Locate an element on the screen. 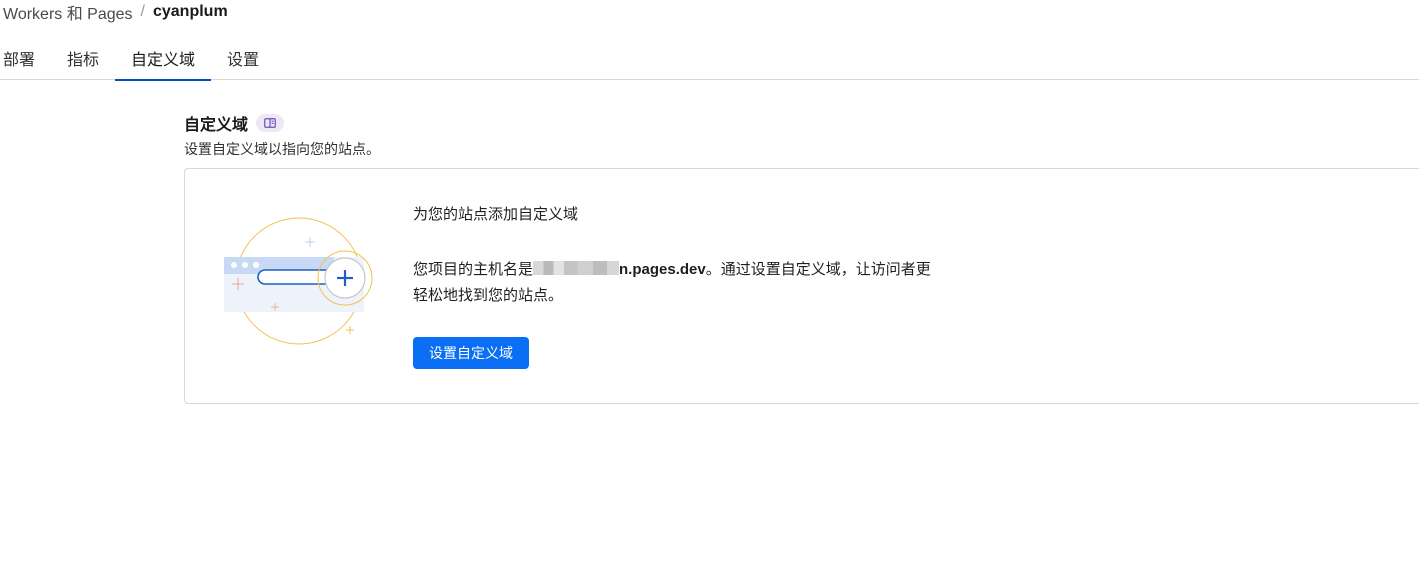 This screenshot has width=1419, height=569. set-up-custom-domain-button: 设置自定义域 is located at coordinates (471, 353).